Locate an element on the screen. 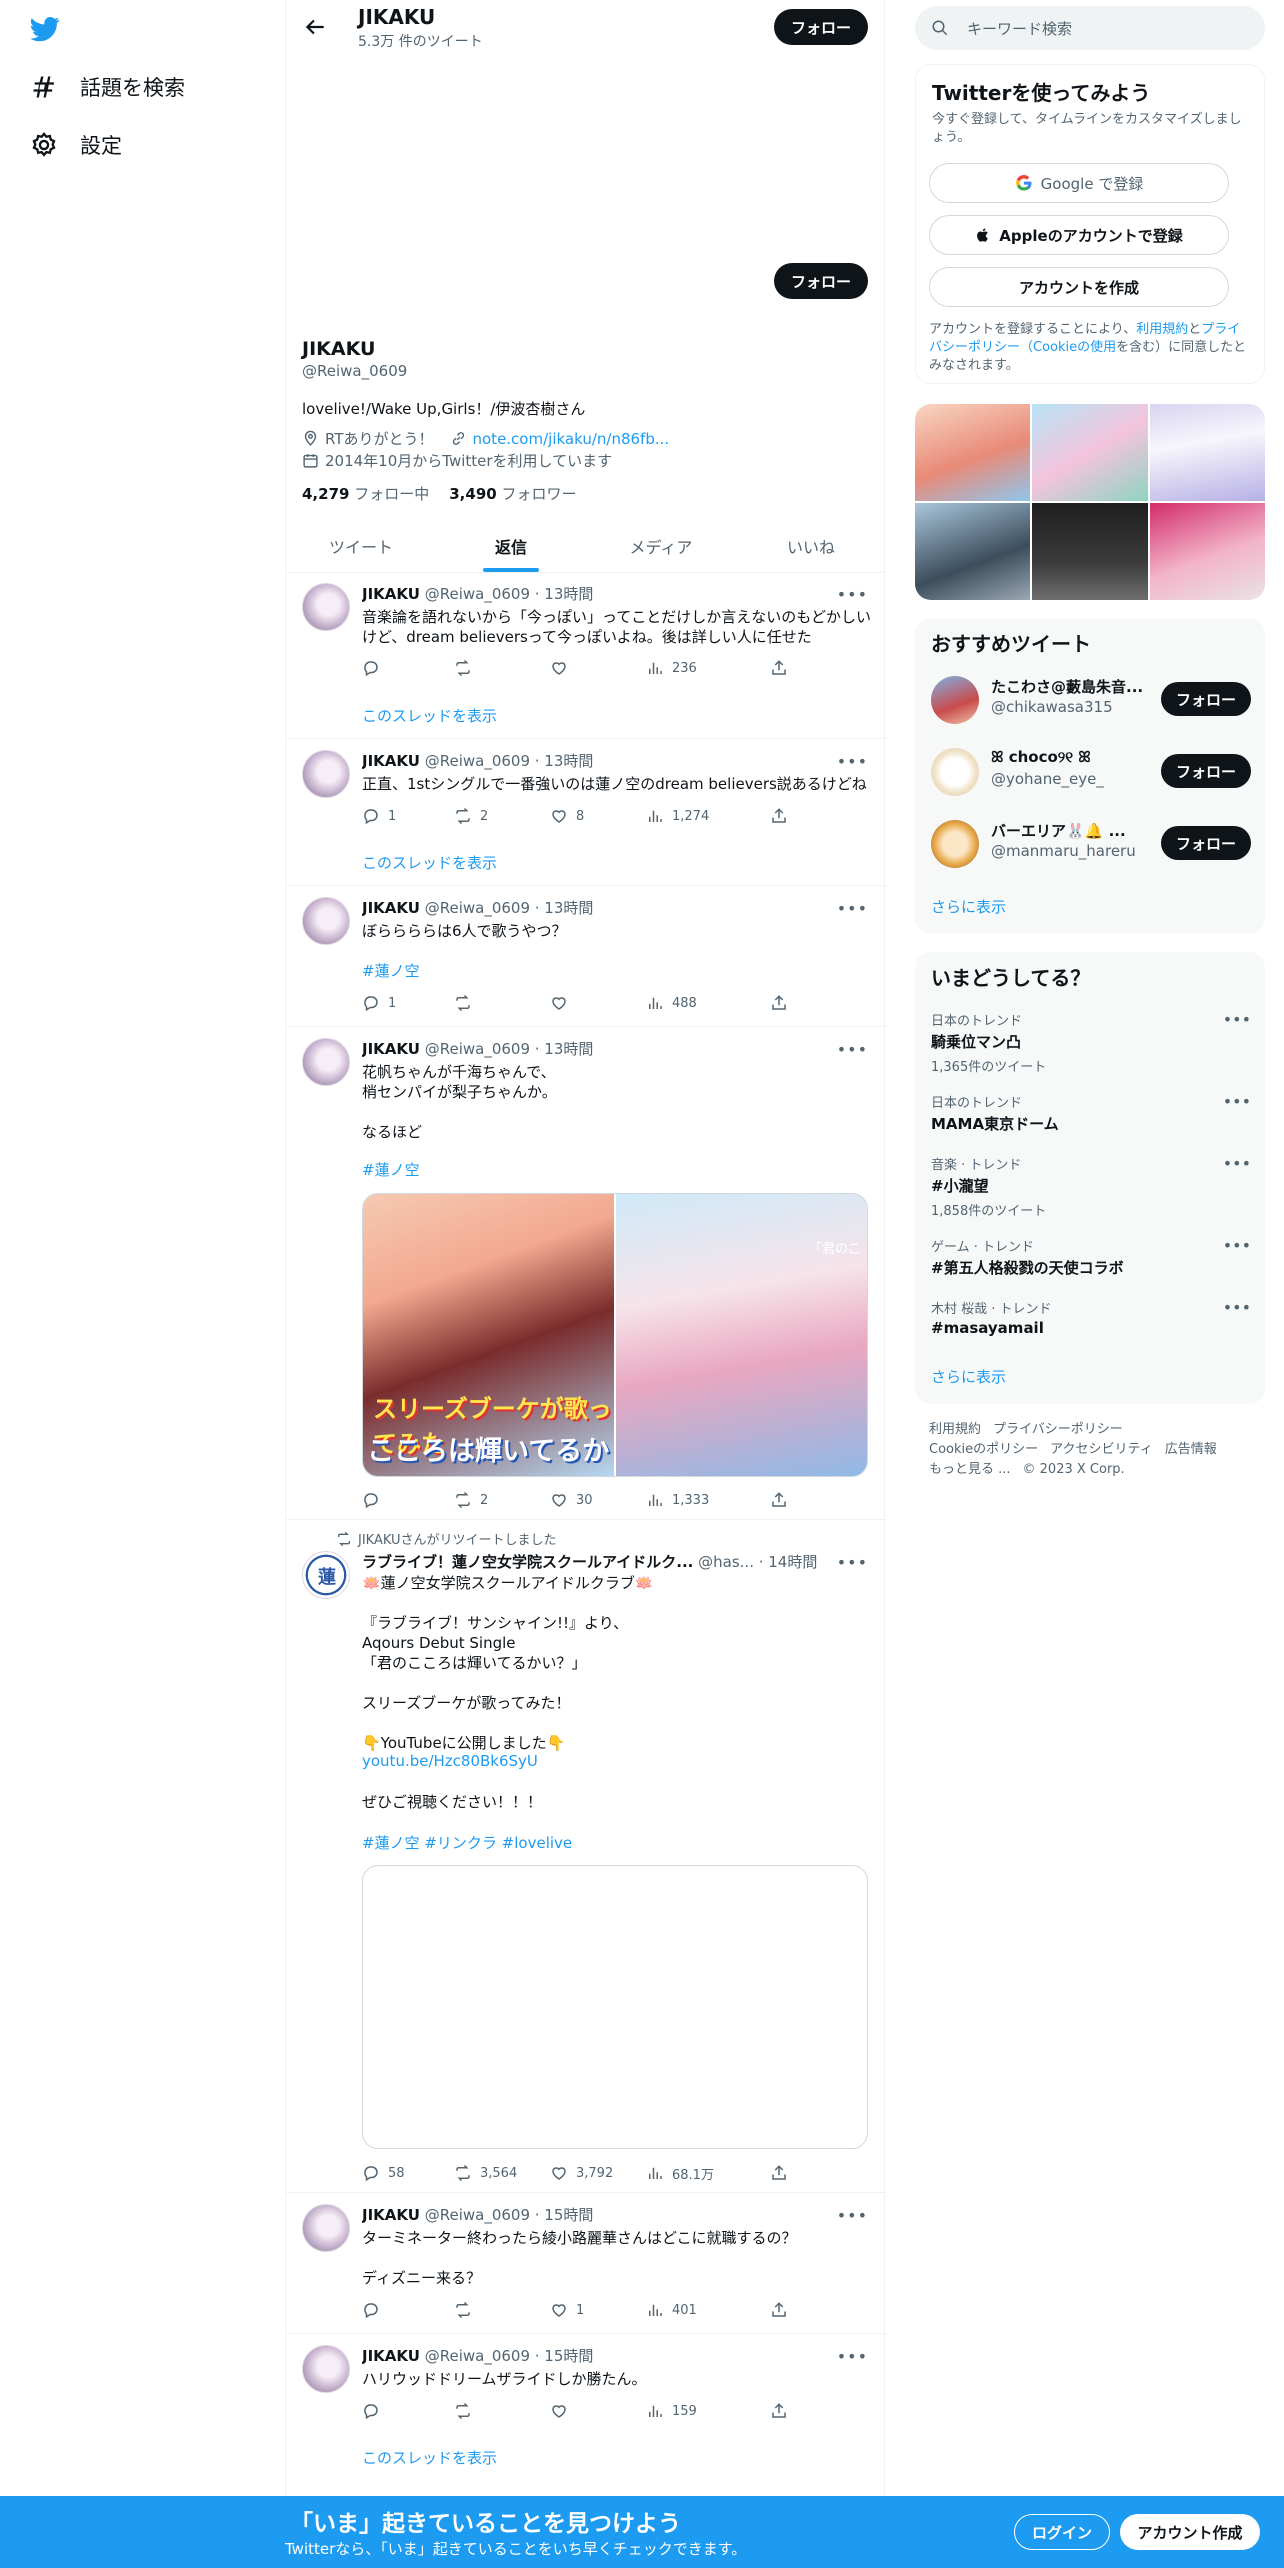  tweet-media-grid: スリーズブーケが歌ってみた こころは輝いてるか 「君のこ is located at coordinates (615, 1335).